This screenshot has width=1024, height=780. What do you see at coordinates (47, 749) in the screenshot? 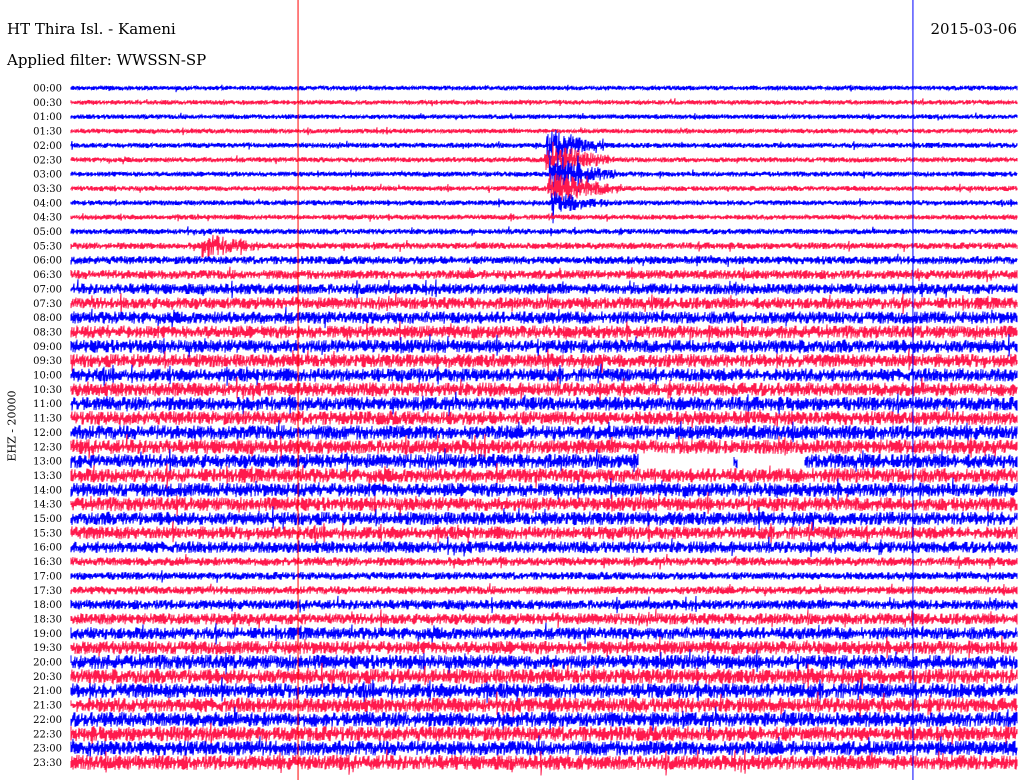
I see `time-label: 23:00` at bounding box center [47, 749].